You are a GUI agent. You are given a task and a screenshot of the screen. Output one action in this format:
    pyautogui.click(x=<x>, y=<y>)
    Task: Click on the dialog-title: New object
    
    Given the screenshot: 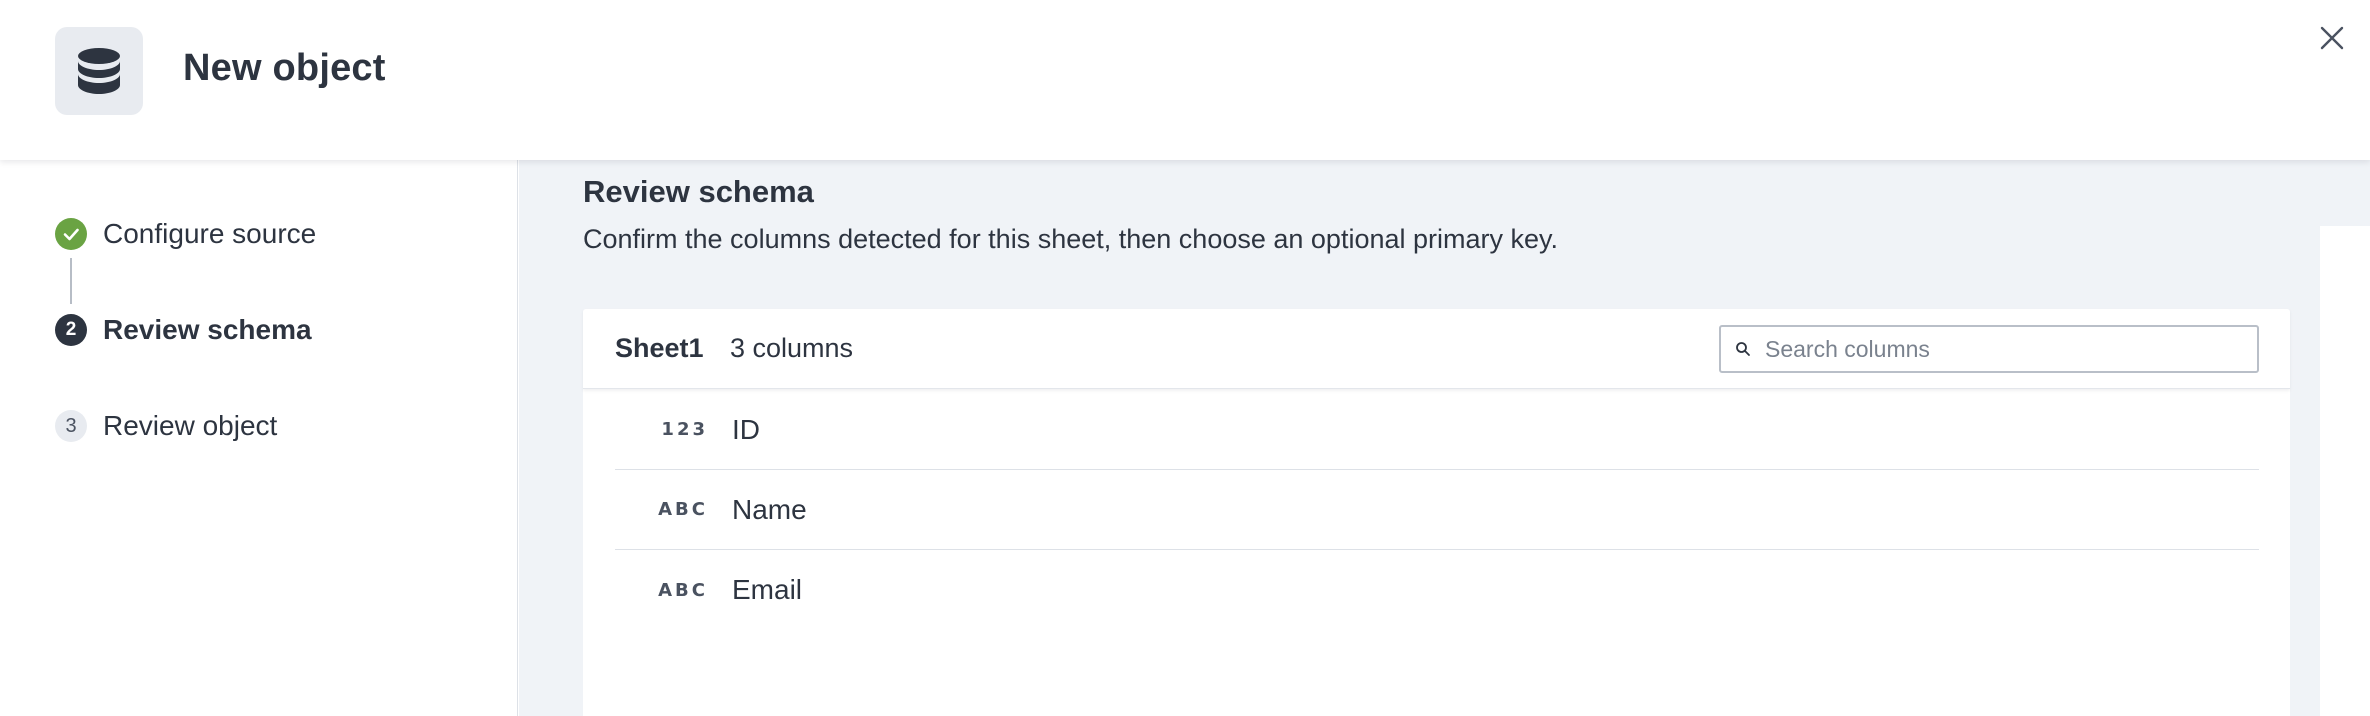 What is the action you would take?
    pyautogui.click(x=284, y=68)
    